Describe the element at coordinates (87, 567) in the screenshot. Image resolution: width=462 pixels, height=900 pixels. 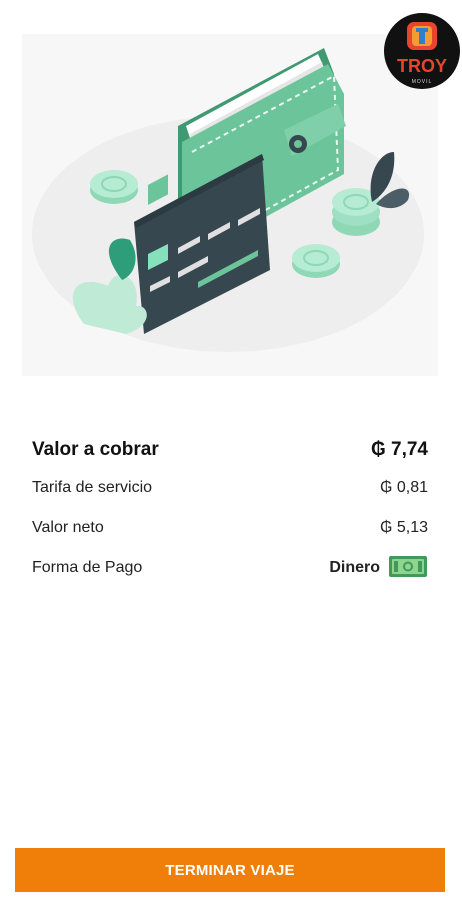
I see `payment-method-label: Forma de Pago` at that location.